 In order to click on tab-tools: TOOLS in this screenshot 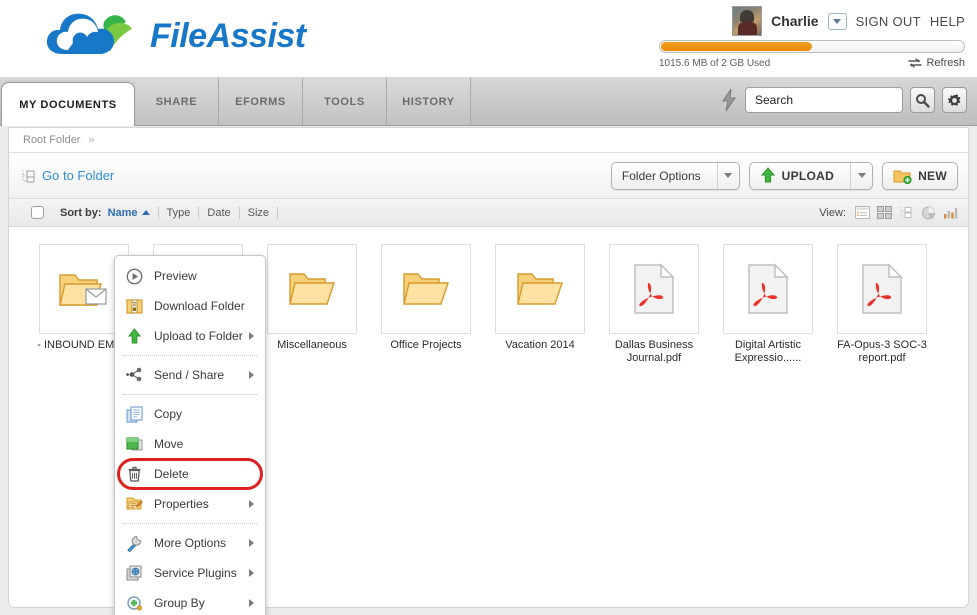, I will do `click(345, 101)`.